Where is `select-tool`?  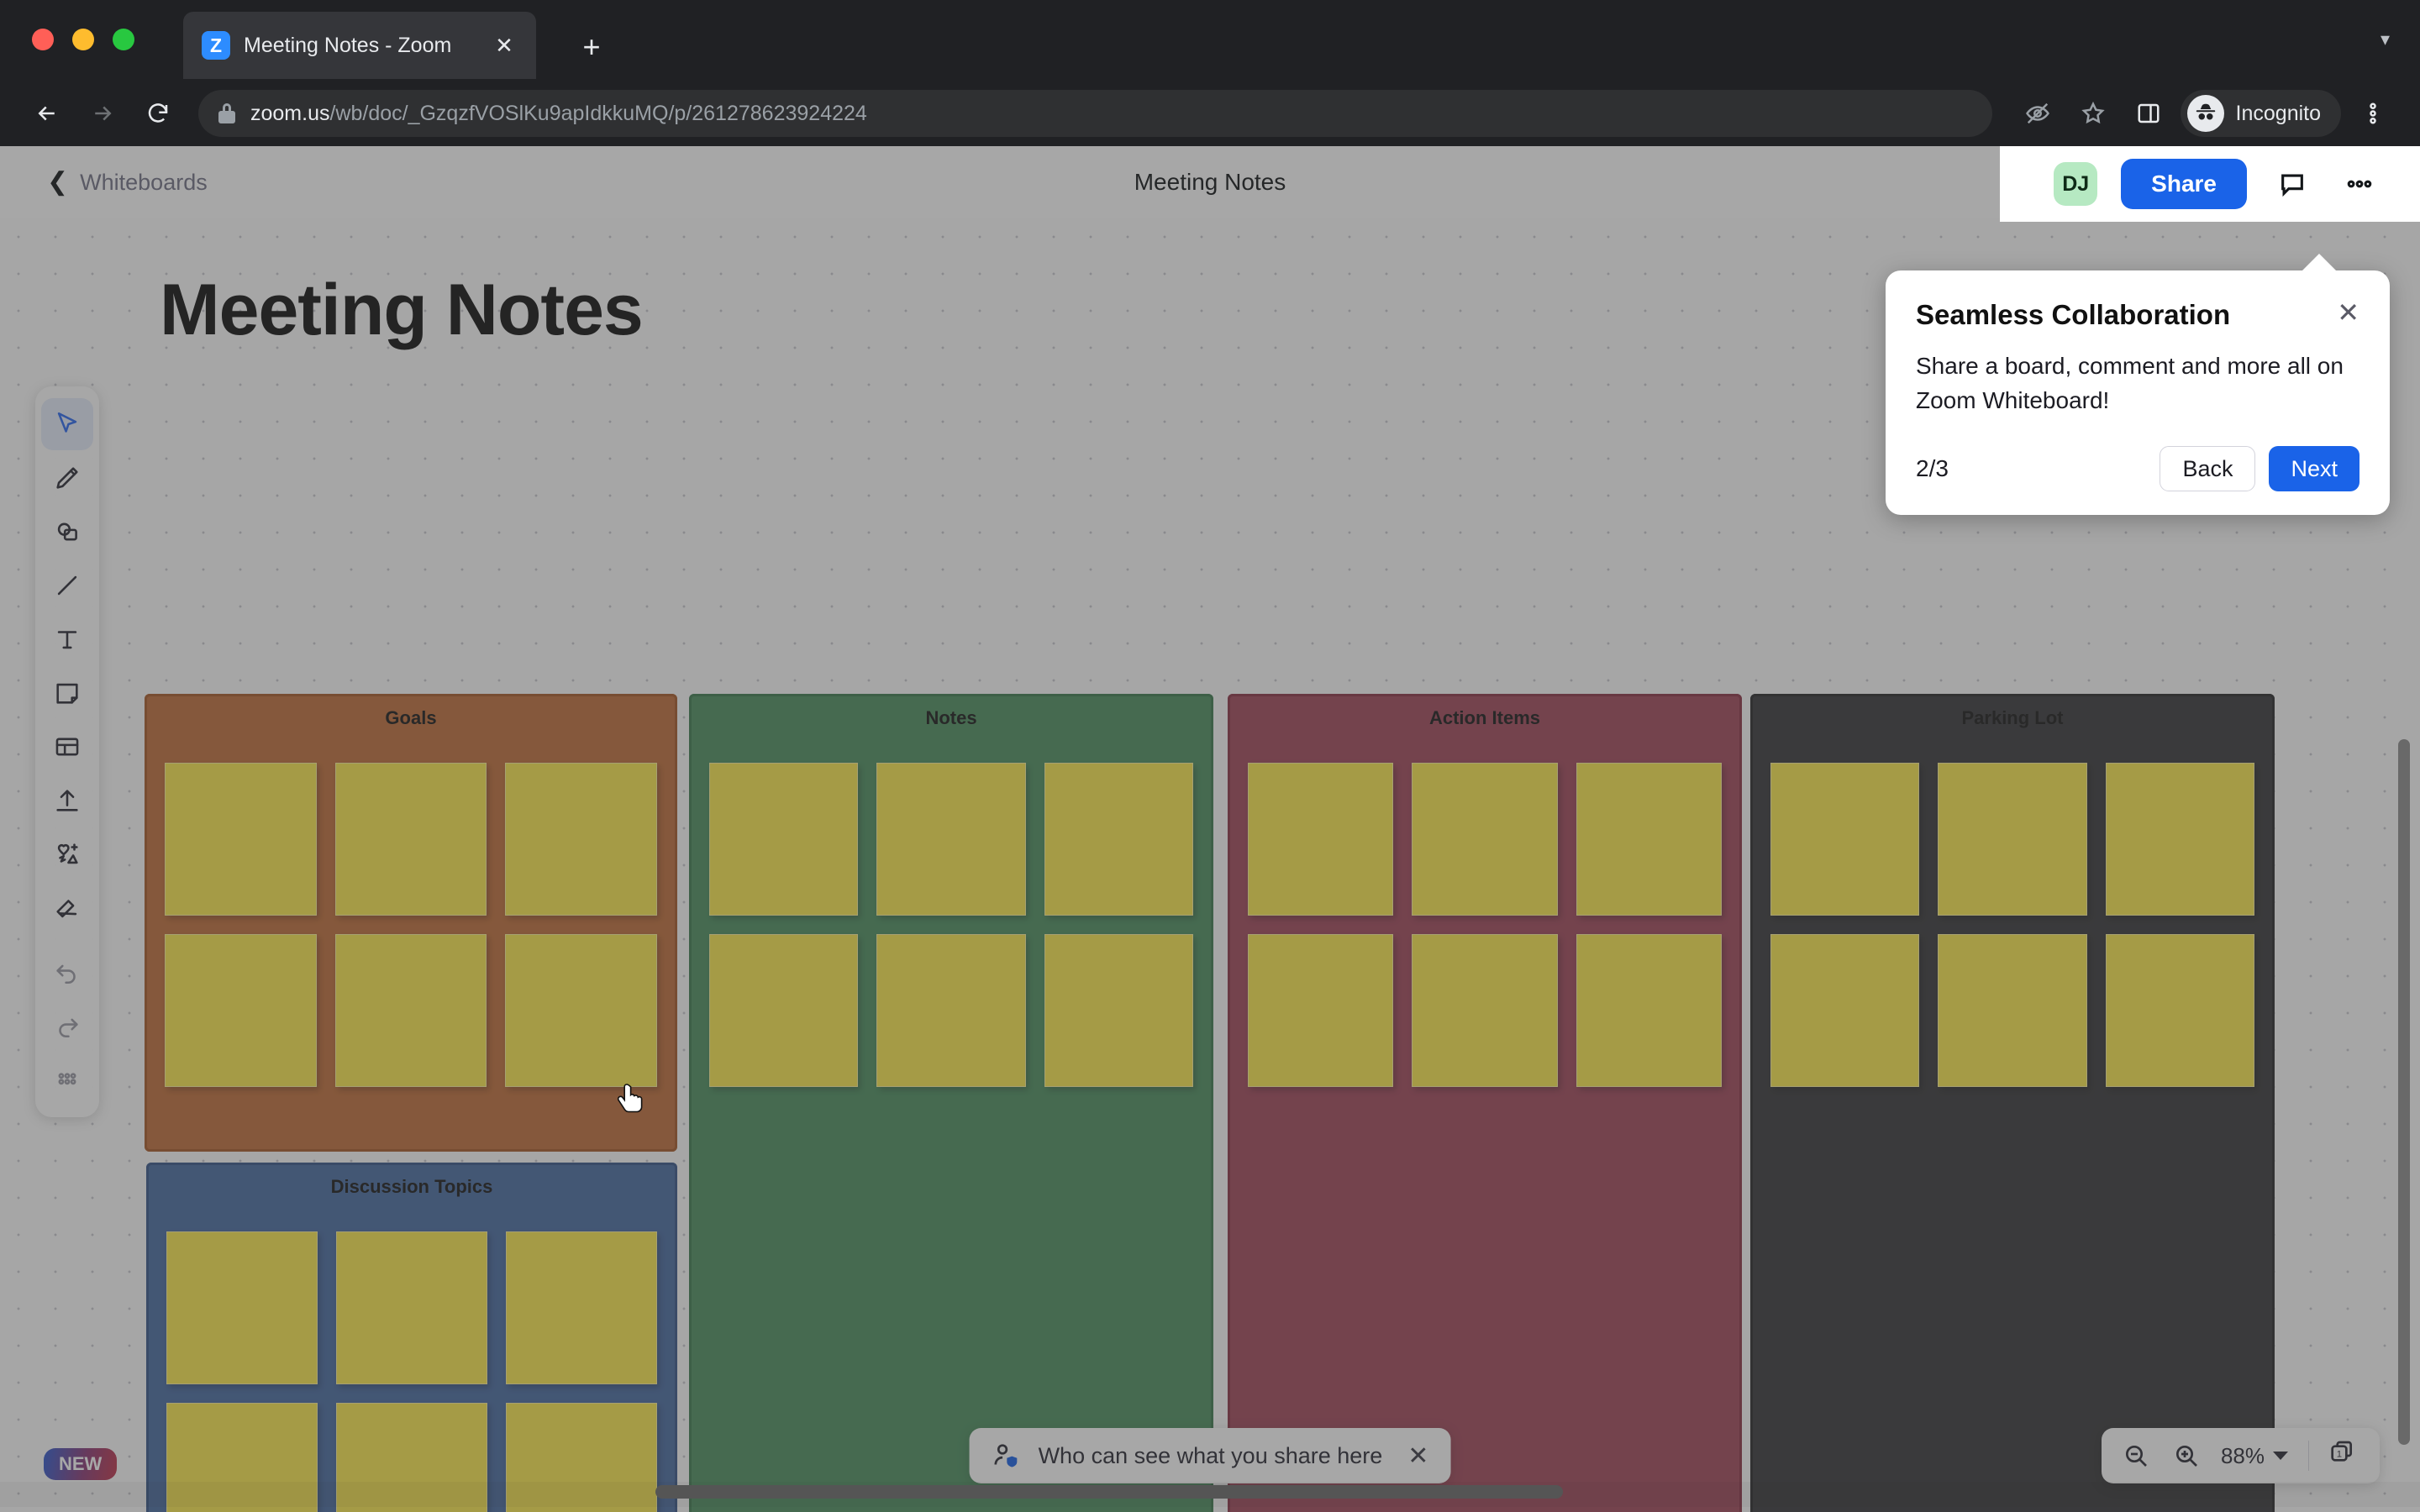 select-tool is located at coordinates (67, 424).